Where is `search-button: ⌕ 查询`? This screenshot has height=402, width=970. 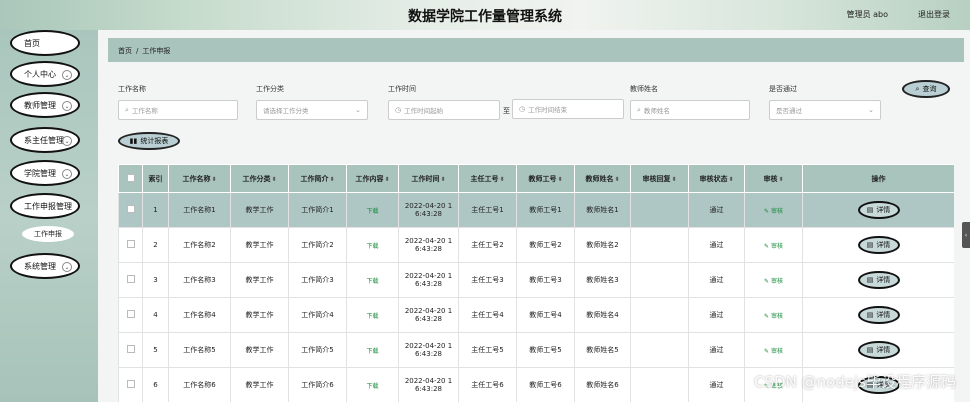 search-button: ⌕ 查询 is located at coordinates (926, 89).